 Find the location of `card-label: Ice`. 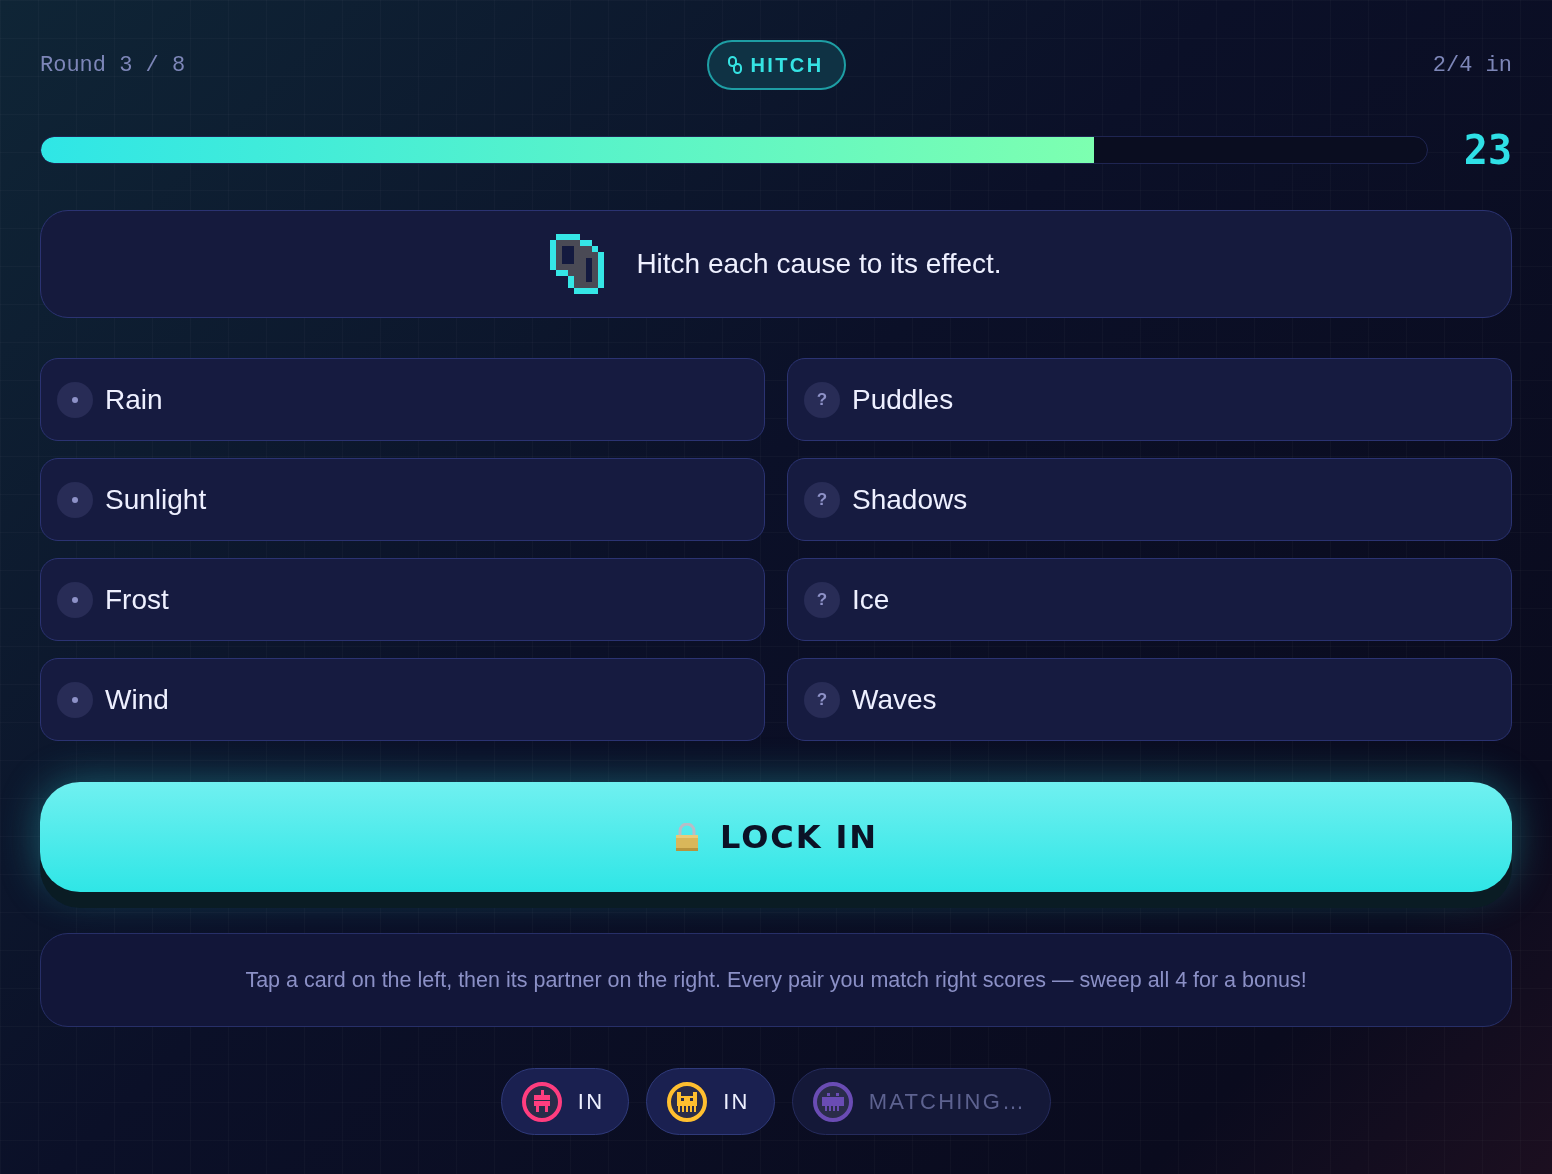

card-label: Ice is located at coordinates (871, 599).